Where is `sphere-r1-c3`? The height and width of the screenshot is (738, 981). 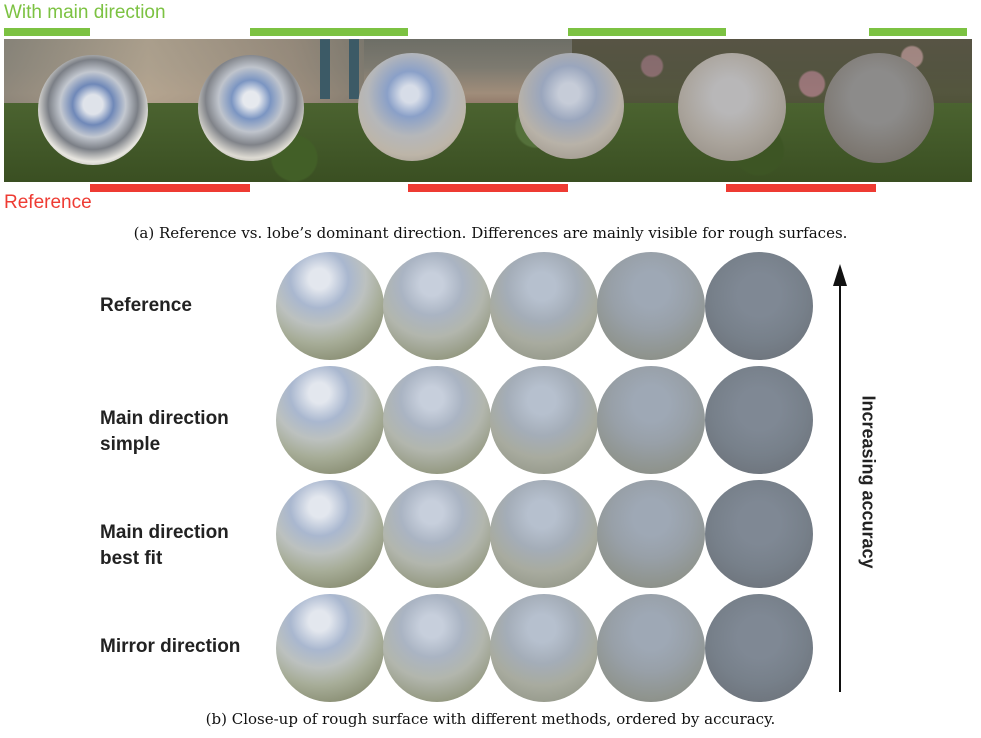
sphere-r1-c3 is located at coordinates (544, 306).